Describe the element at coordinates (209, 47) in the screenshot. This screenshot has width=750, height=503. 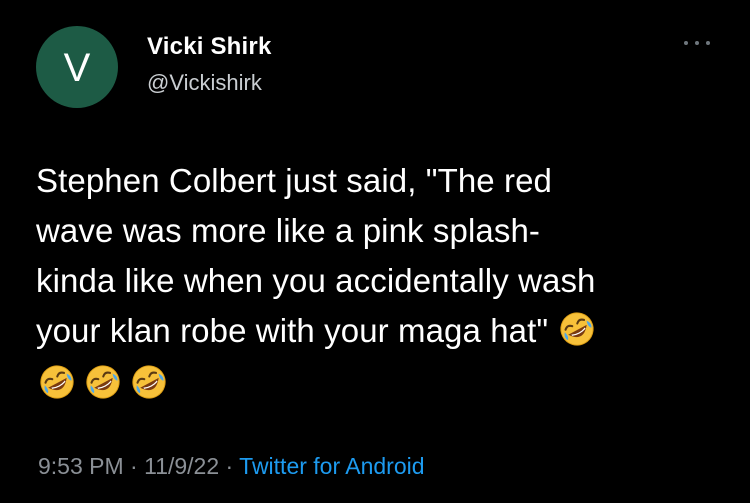
I see `author-display-name: Vicki Shirk` at that location.